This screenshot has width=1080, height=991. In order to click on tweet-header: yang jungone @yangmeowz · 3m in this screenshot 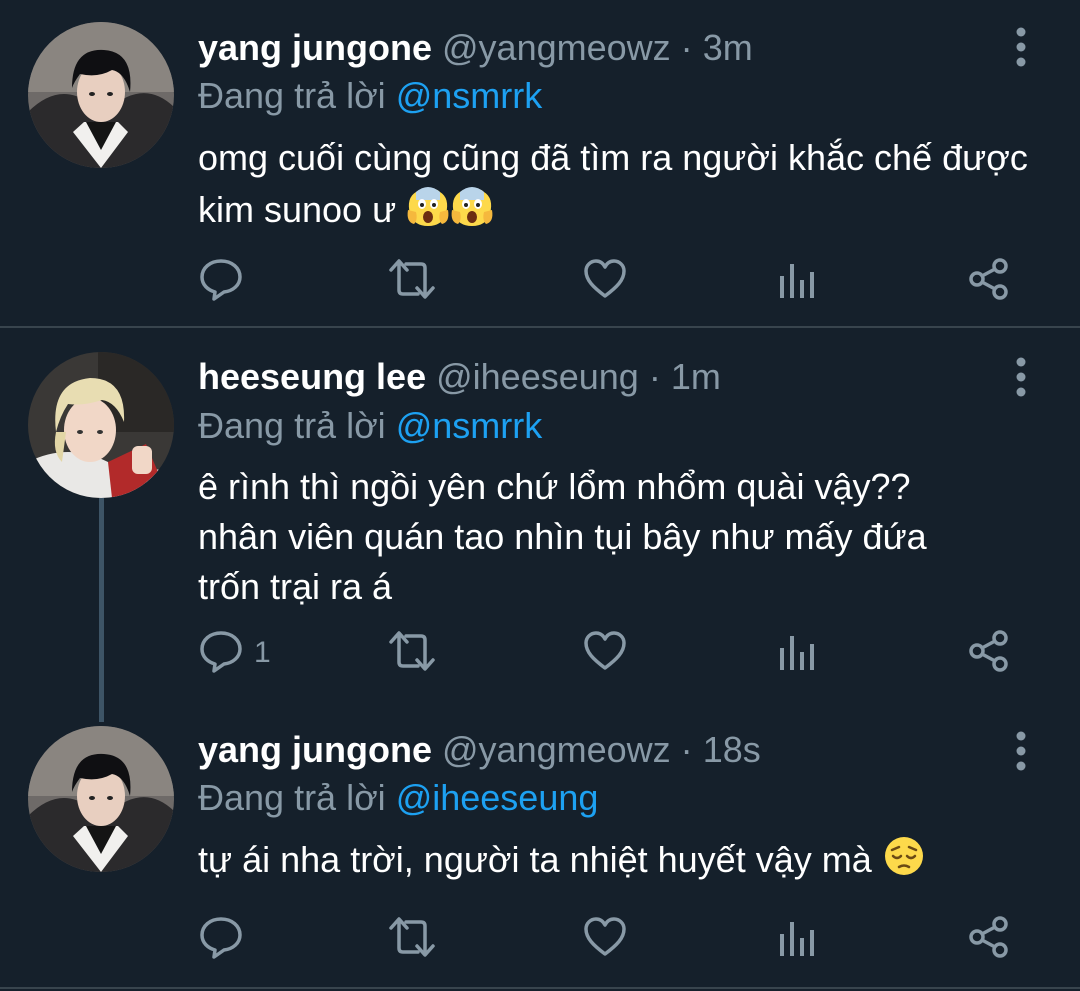, I will do `click(475, 48)`.